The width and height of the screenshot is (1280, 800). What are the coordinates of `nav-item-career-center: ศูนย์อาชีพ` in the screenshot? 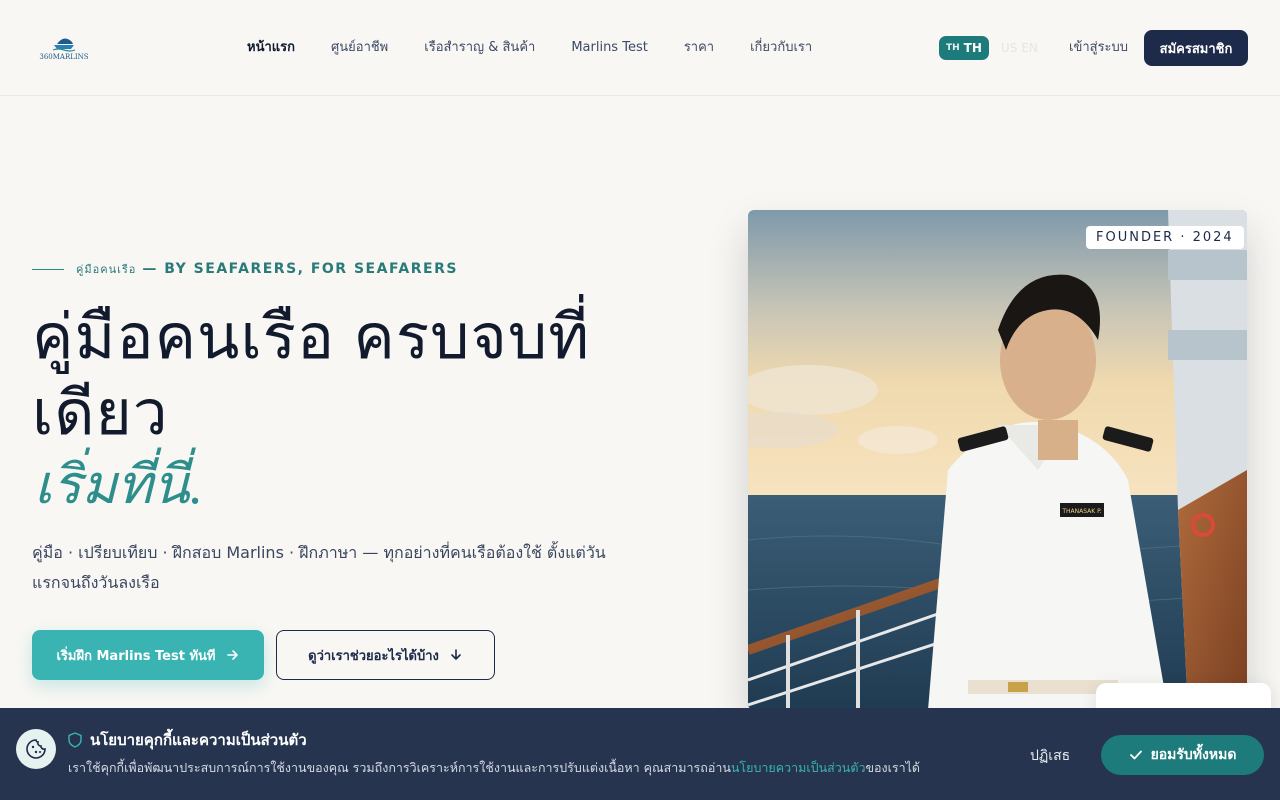 It's located at (359, 48).